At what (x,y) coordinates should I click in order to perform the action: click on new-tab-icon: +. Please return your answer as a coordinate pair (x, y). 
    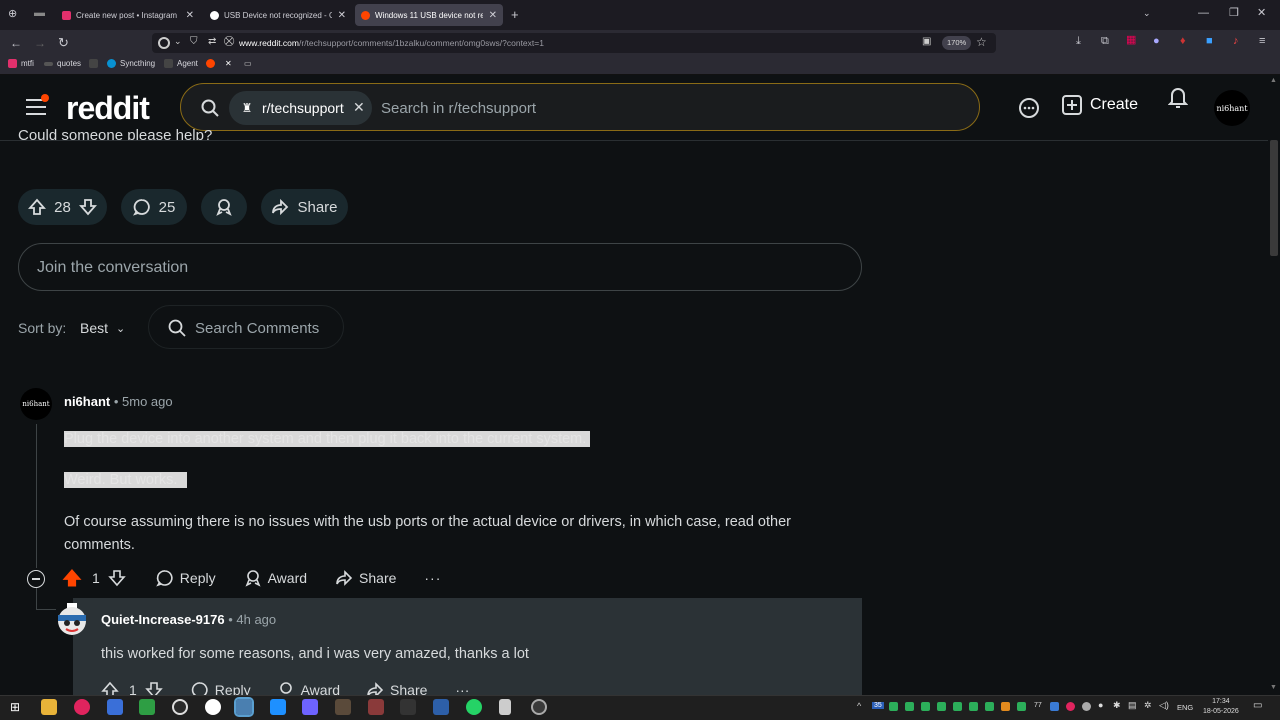
    Looking at the image, I should click on (515, 14).